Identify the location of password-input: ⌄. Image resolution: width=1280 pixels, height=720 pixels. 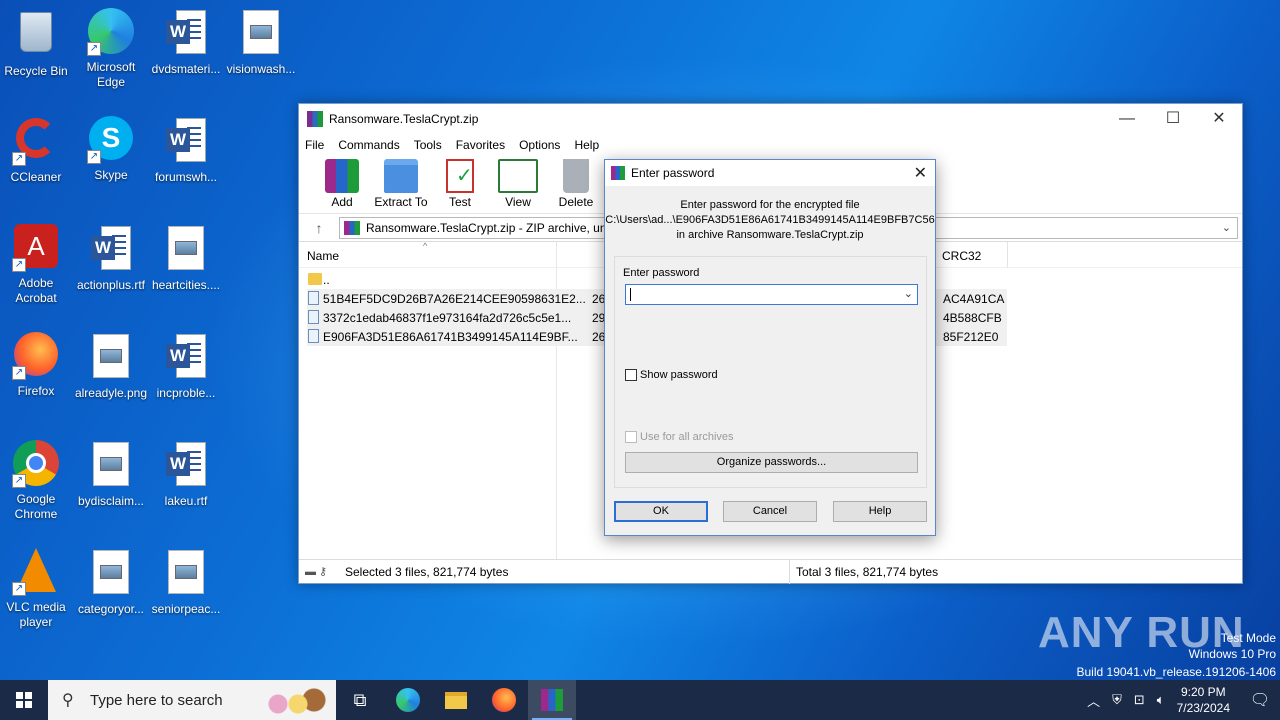
(771, 294).